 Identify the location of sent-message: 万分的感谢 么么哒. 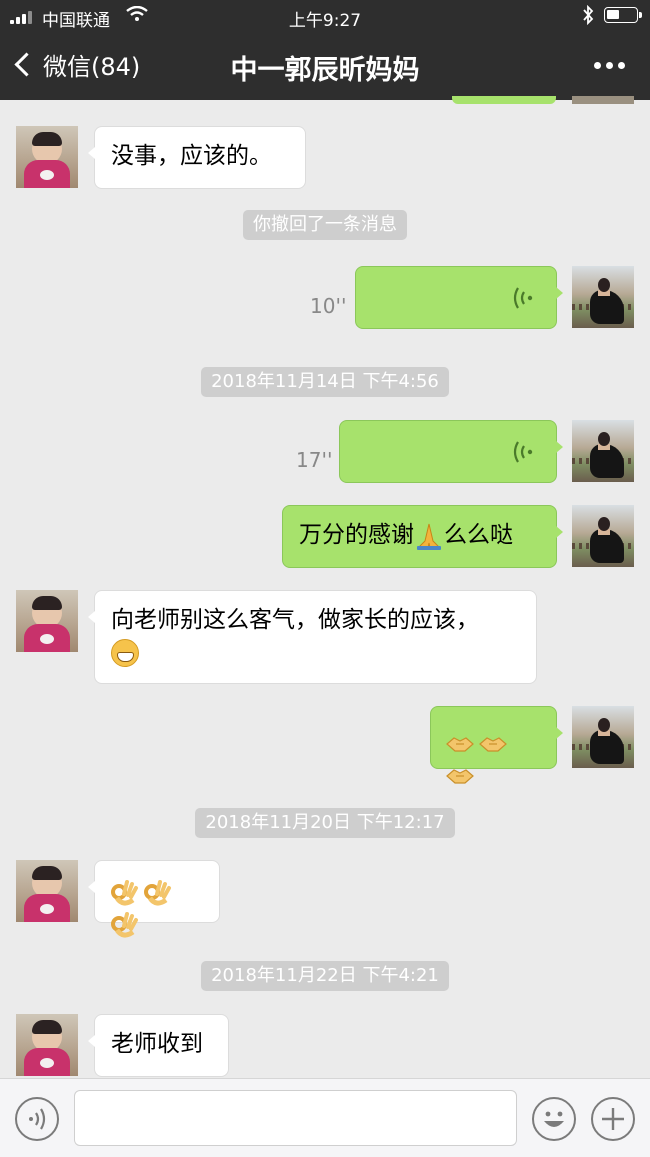
(422, 536).